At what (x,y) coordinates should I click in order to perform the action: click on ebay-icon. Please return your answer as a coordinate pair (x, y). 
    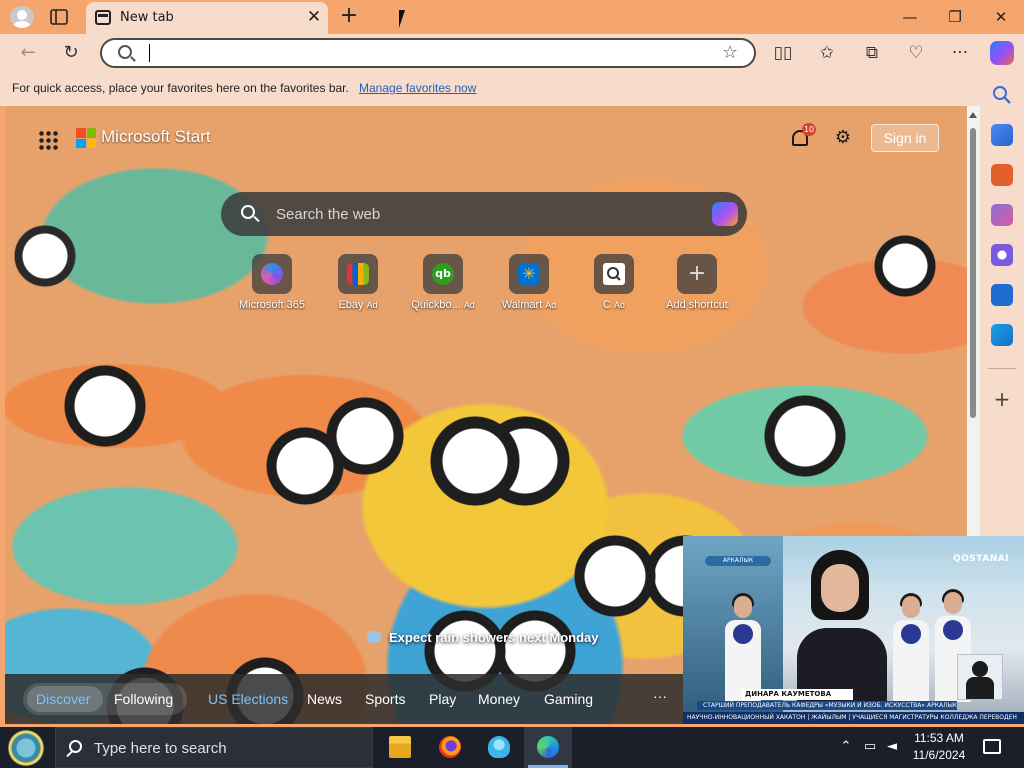
    Looking at the image, I should click on (358, 274).